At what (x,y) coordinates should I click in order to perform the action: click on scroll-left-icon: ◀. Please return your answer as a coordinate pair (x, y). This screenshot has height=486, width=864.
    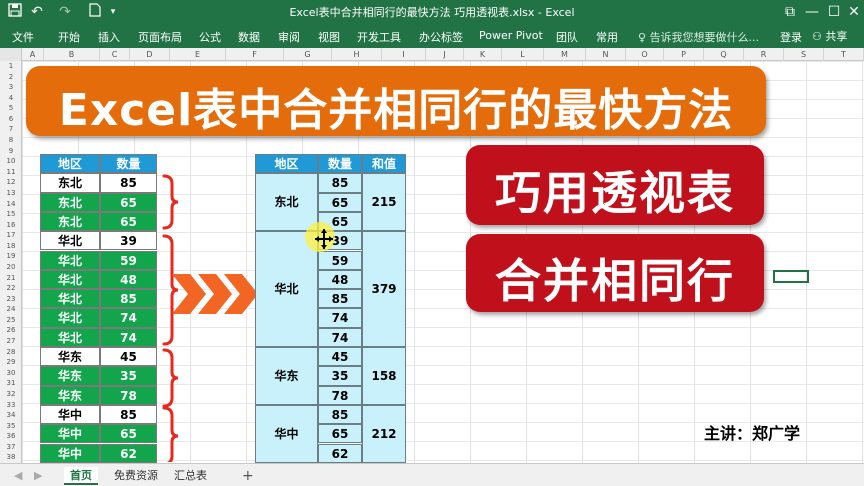
    Looking at the image, I should click on (18, 476).